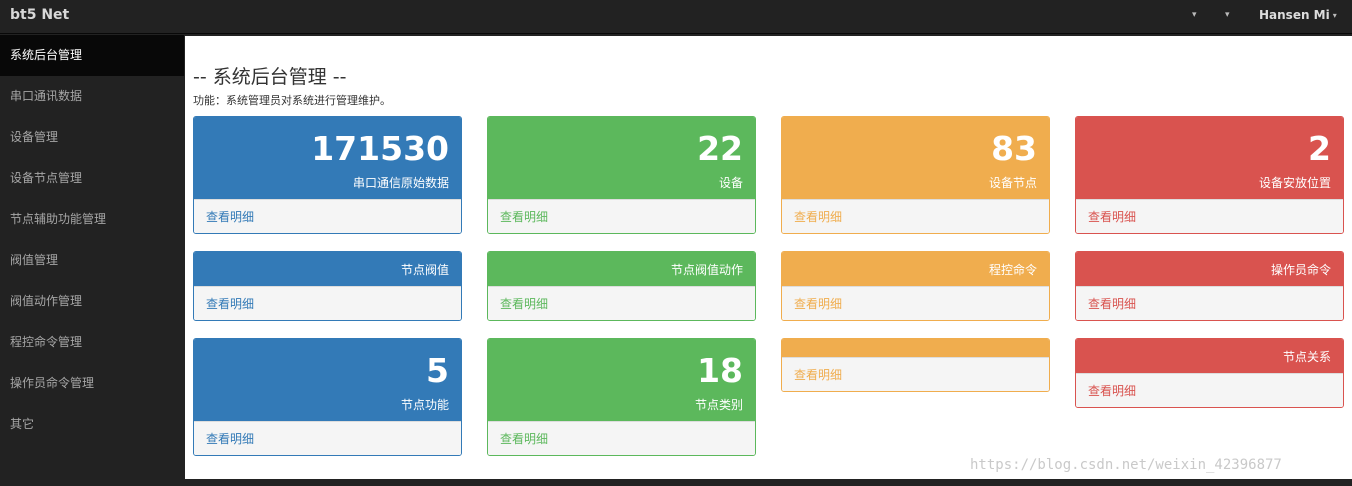 Image resolution: width=1352 pixels, height=486 pixels. I want to click on panel-heading: 程控命令, so click(915, 269).